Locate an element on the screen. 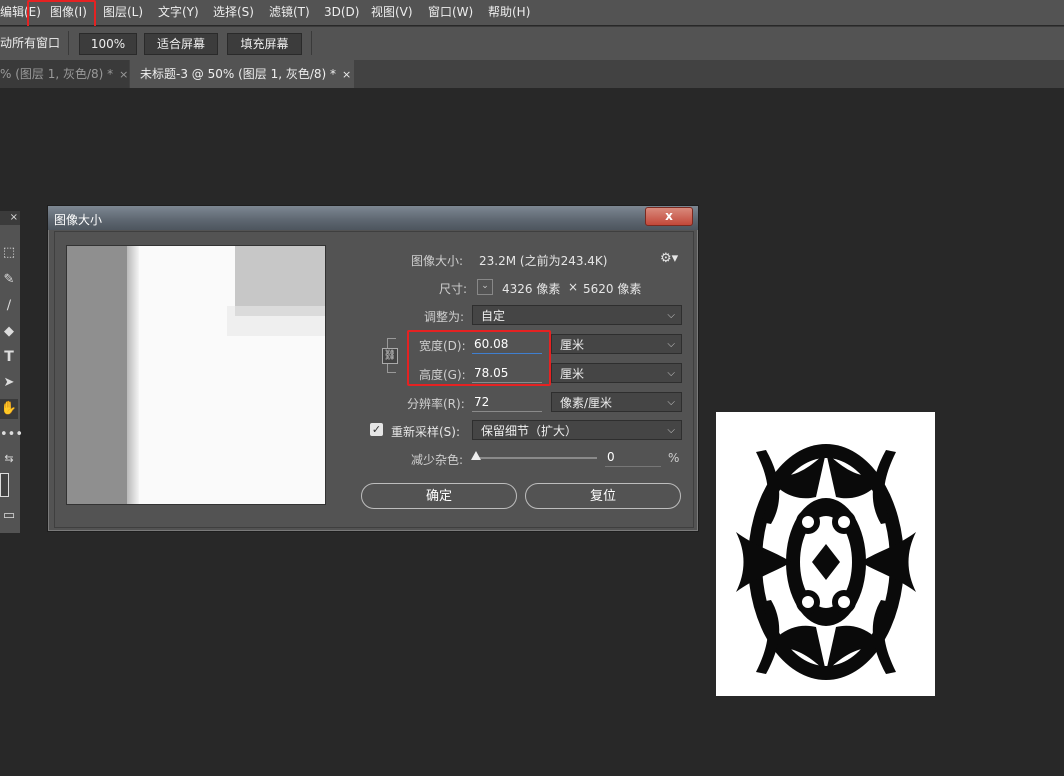  width-unit-value: 厘米 is located at coordinates (572, 345).